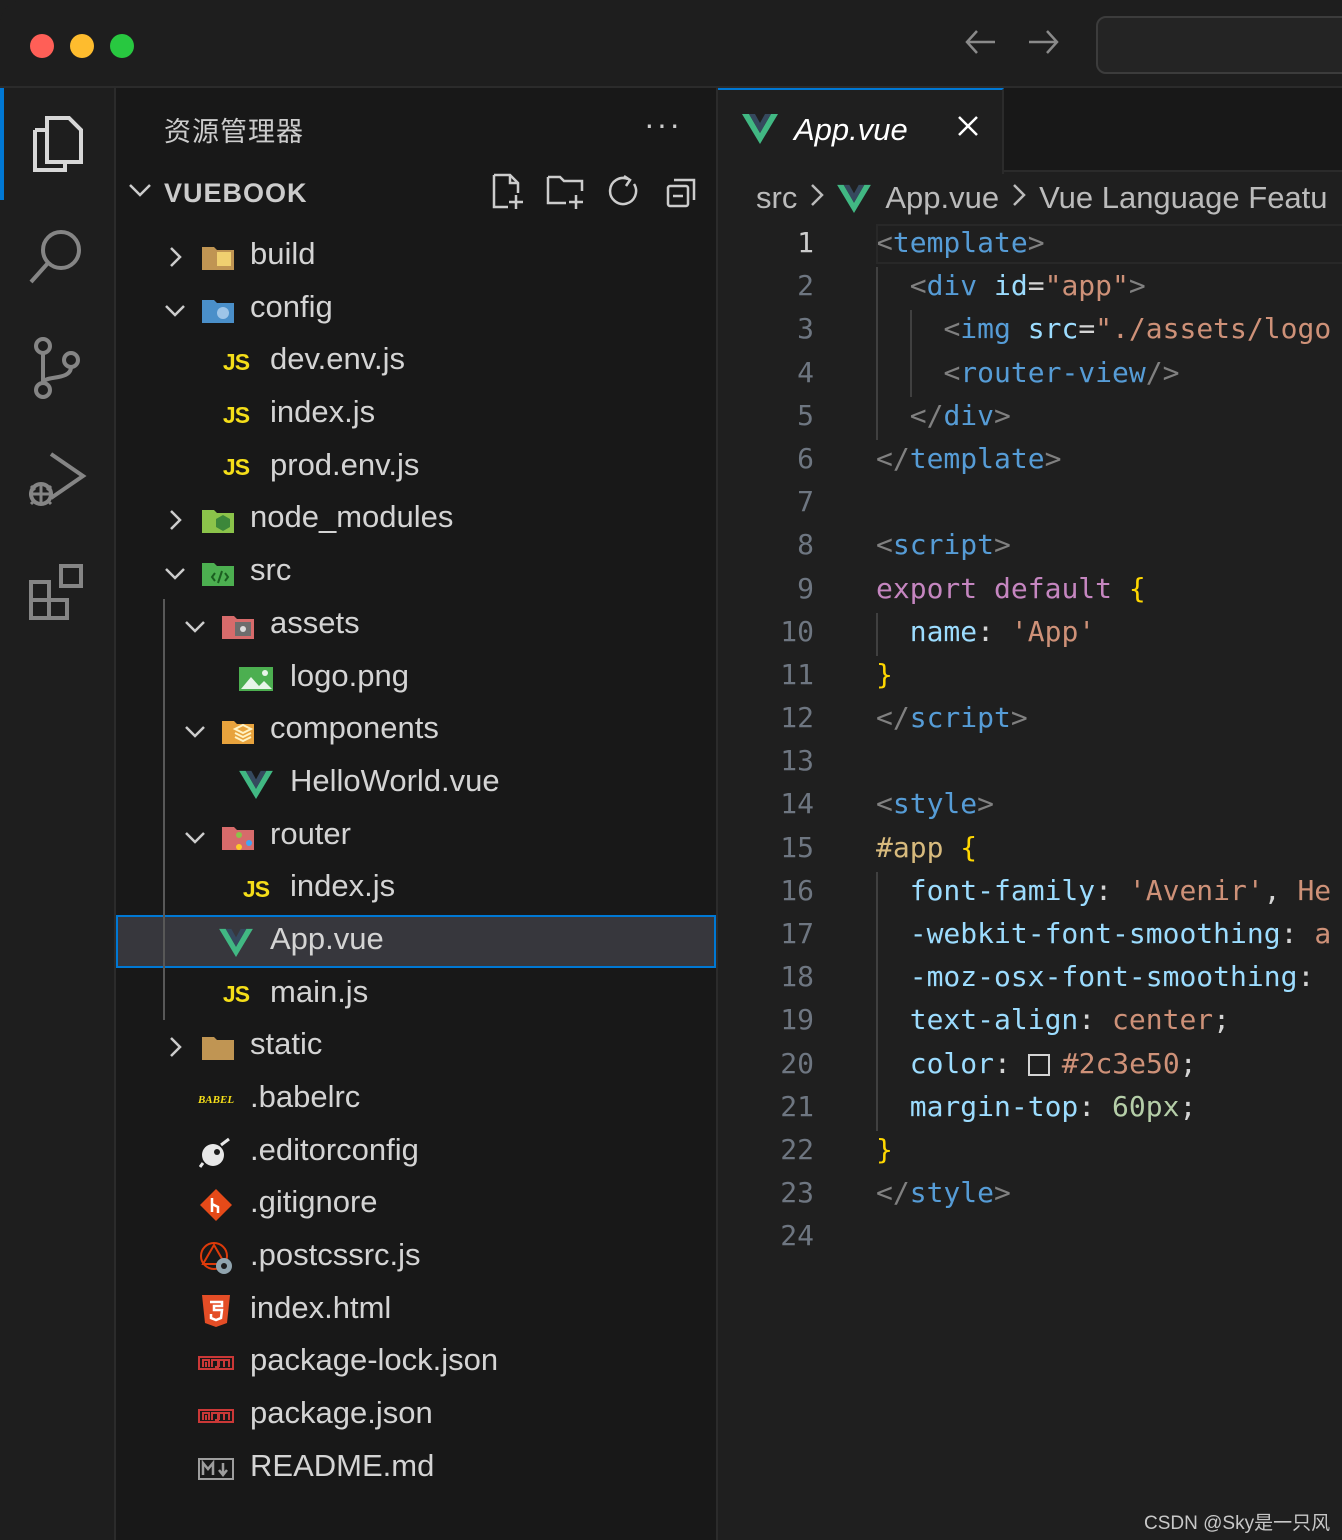  Describe the element at coordinates (416, 1099) in the screenshot. I see `file-item: BABEL .babelrc` at that location.